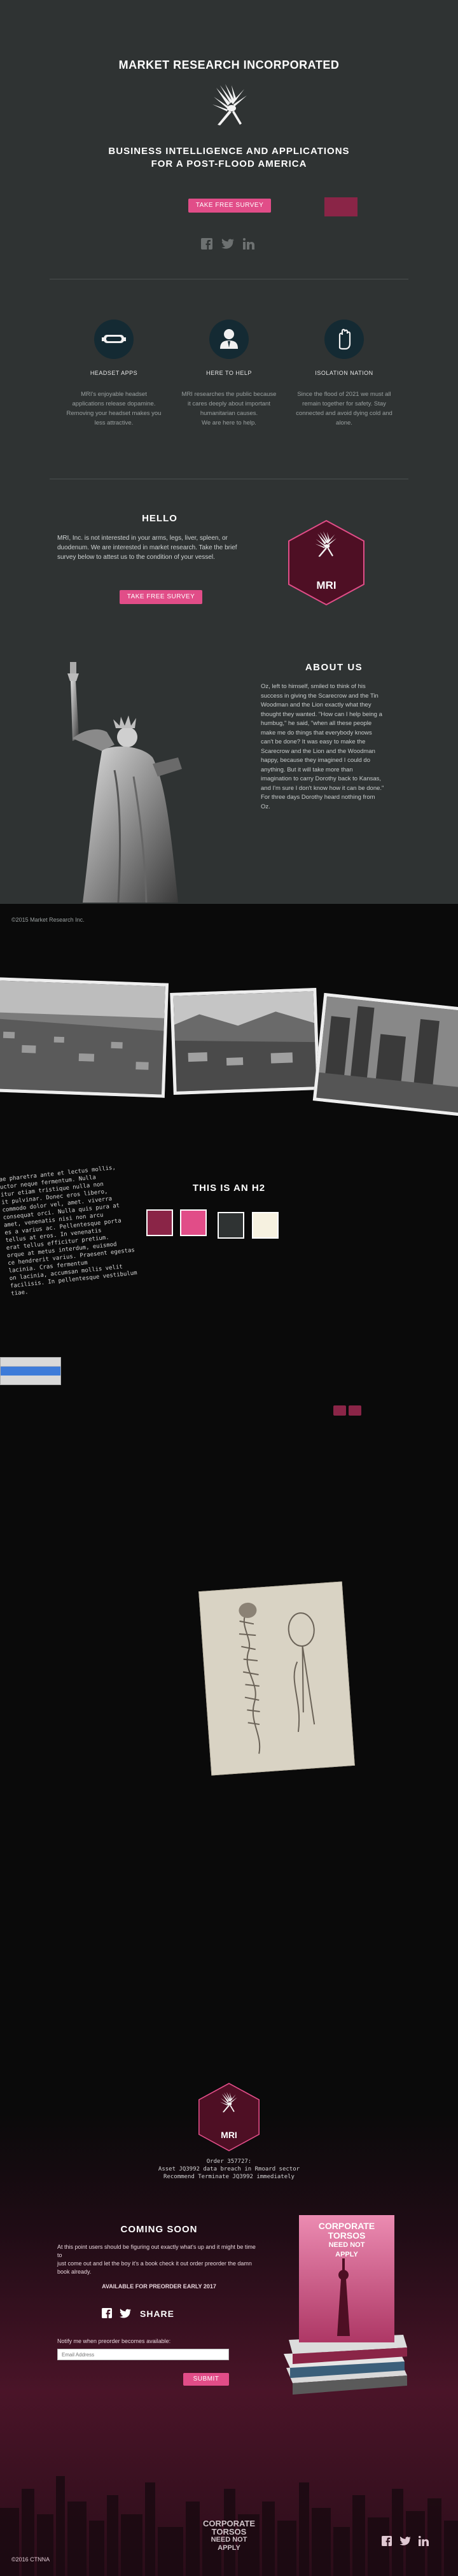 This screenshot has height=2576, width=458. Describe the element at coordinates (276, 1679) in the screenshot. I see `anatomical-illustration` at that location.